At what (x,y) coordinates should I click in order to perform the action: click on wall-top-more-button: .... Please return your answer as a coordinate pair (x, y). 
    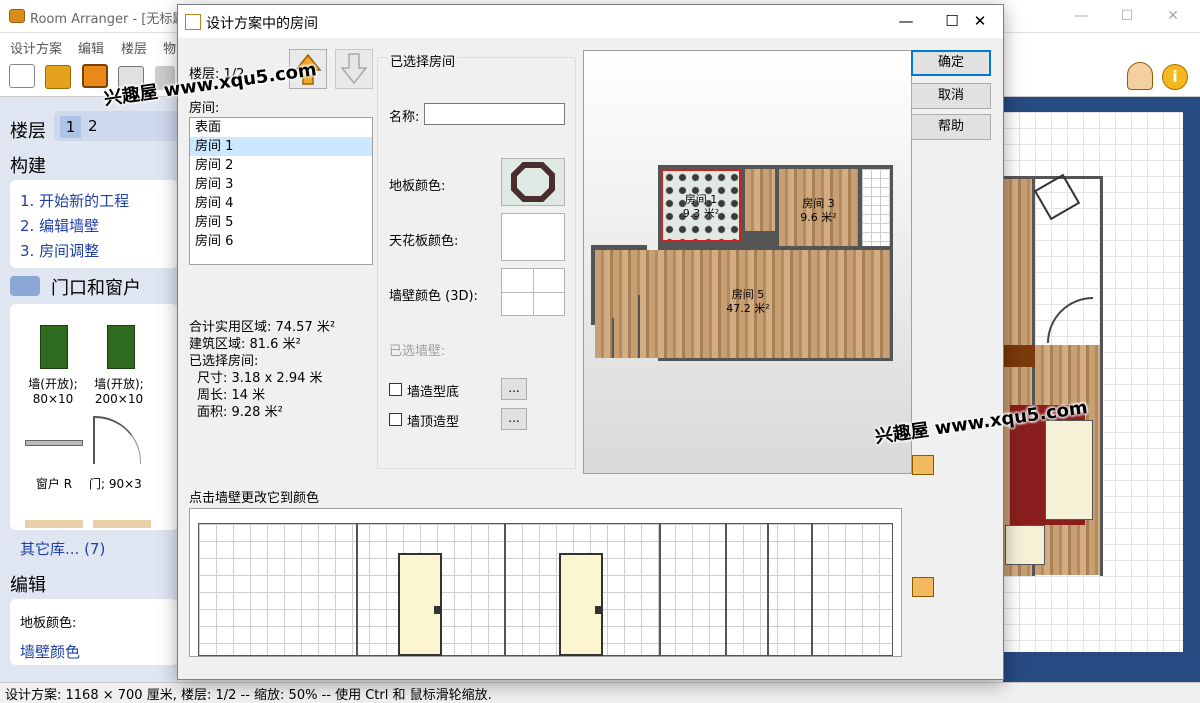
    Looking at the image, I should click on (514, 419).